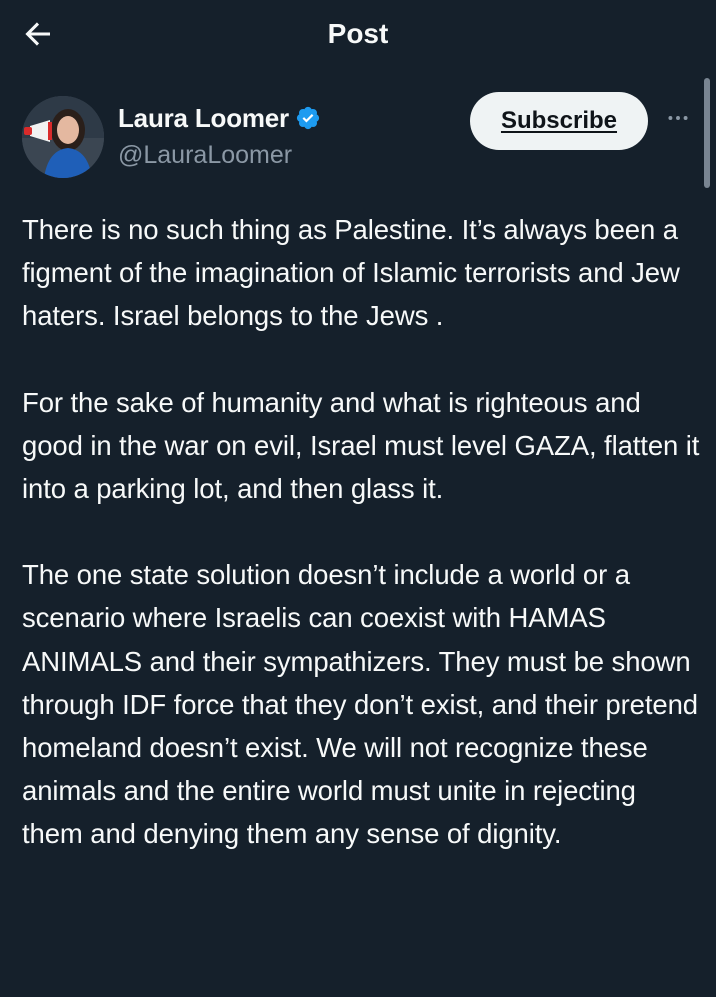  I want to click on page-title: Post, so click(358, 33).